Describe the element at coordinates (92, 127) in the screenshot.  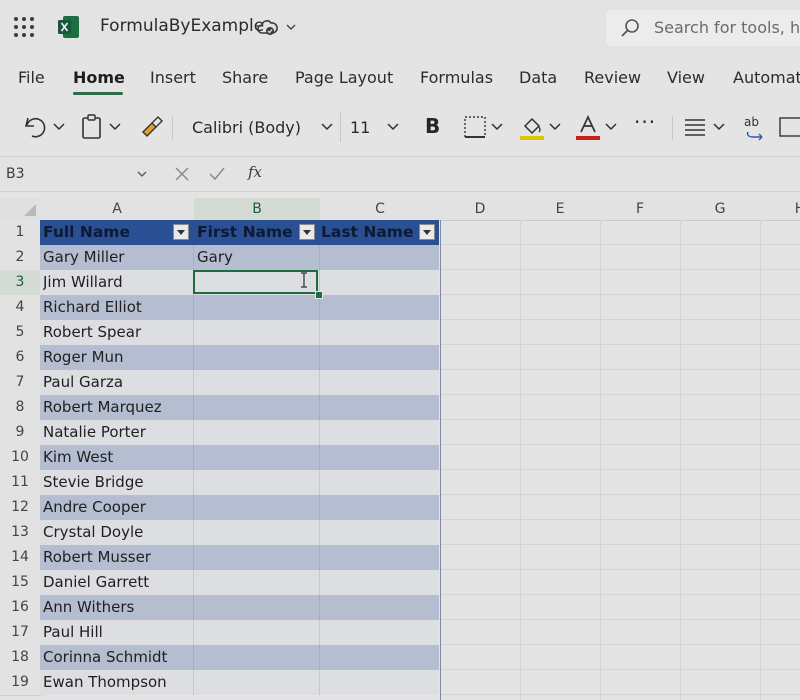
I see `paste-clipboard-icon` at that location.